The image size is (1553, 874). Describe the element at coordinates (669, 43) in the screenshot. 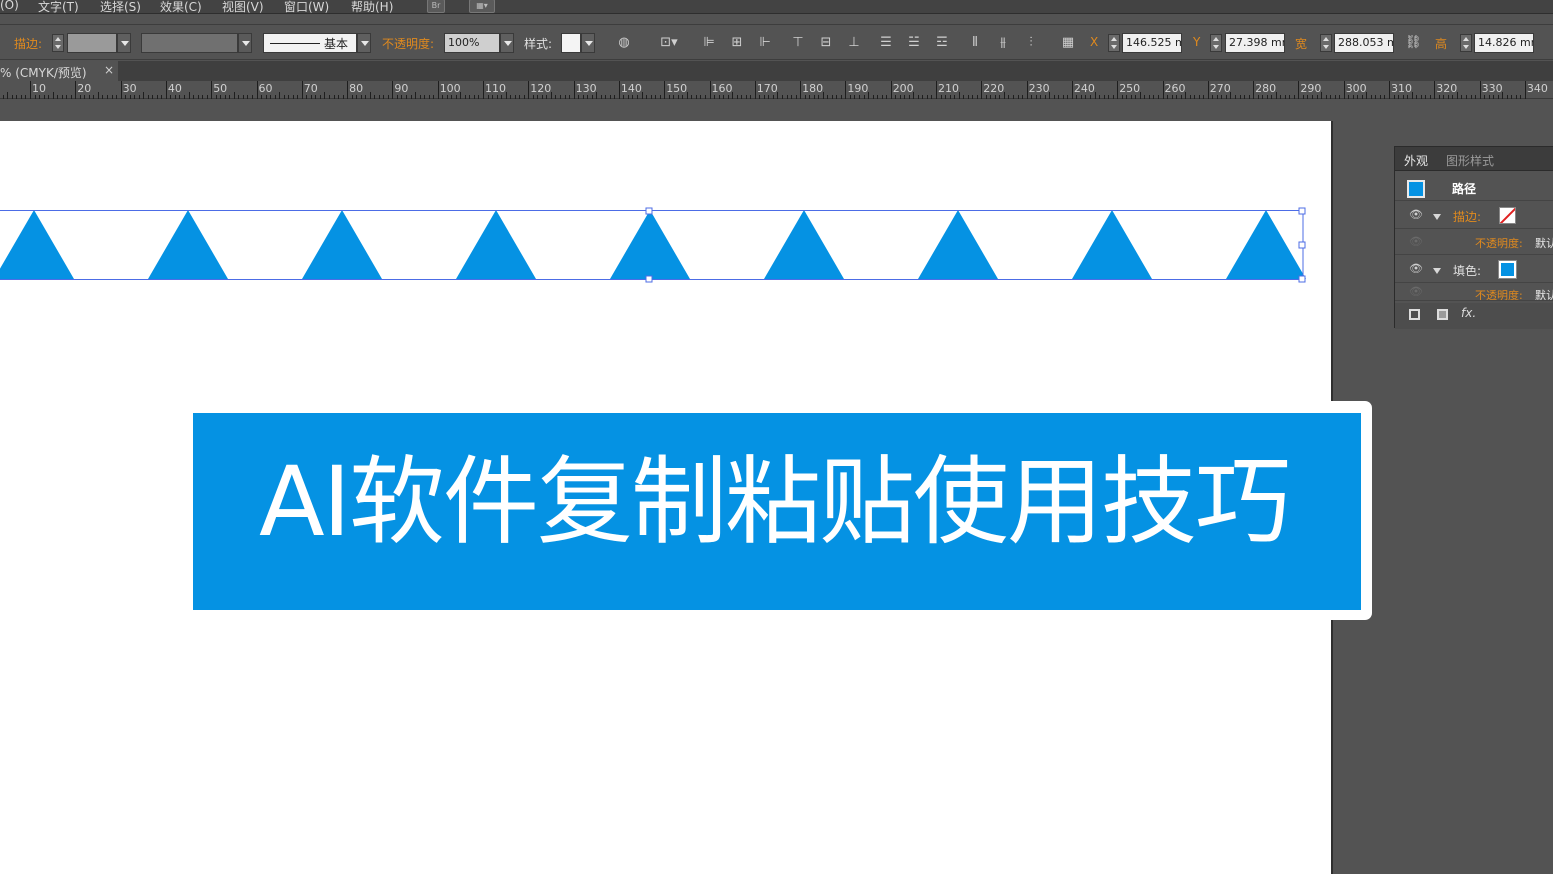

I see `align-to-selection-icon: ⊡▾` at that location.